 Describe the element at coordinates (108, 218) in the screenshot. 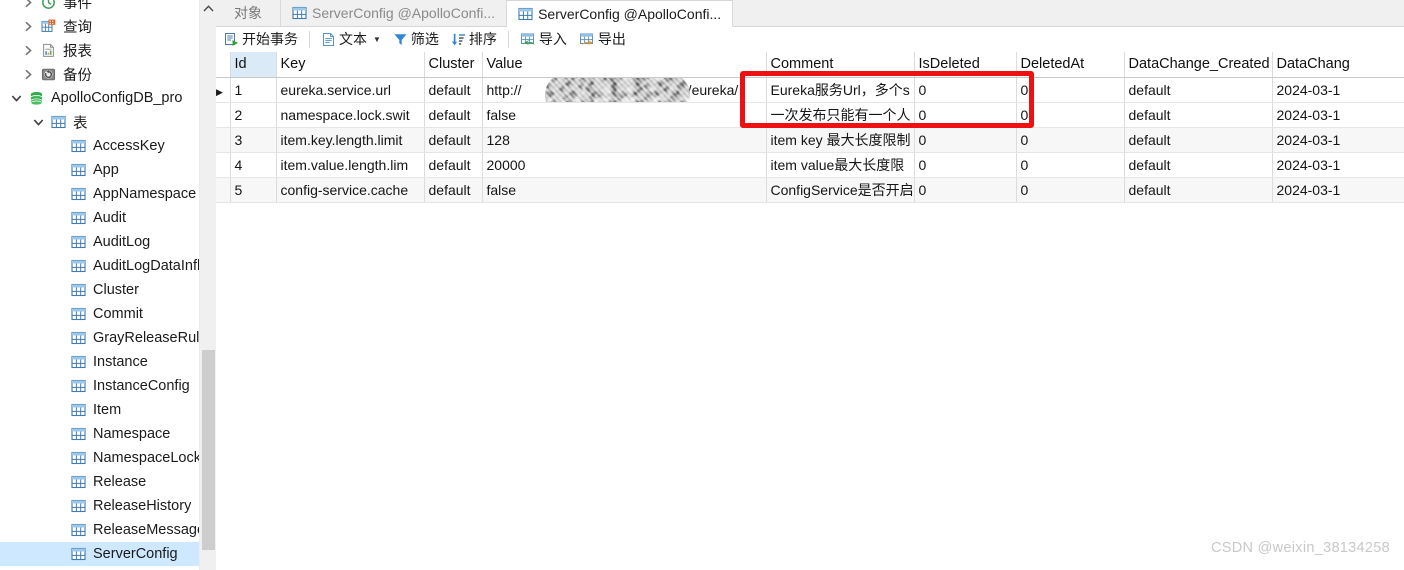

I see `tree-item-audit: Audit` at that location.